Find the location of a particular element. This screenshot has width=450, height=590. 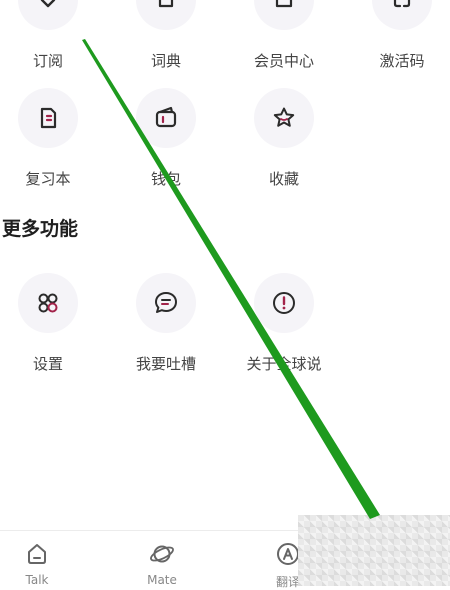

dictionary-icon is located at coordinates (166, 15).